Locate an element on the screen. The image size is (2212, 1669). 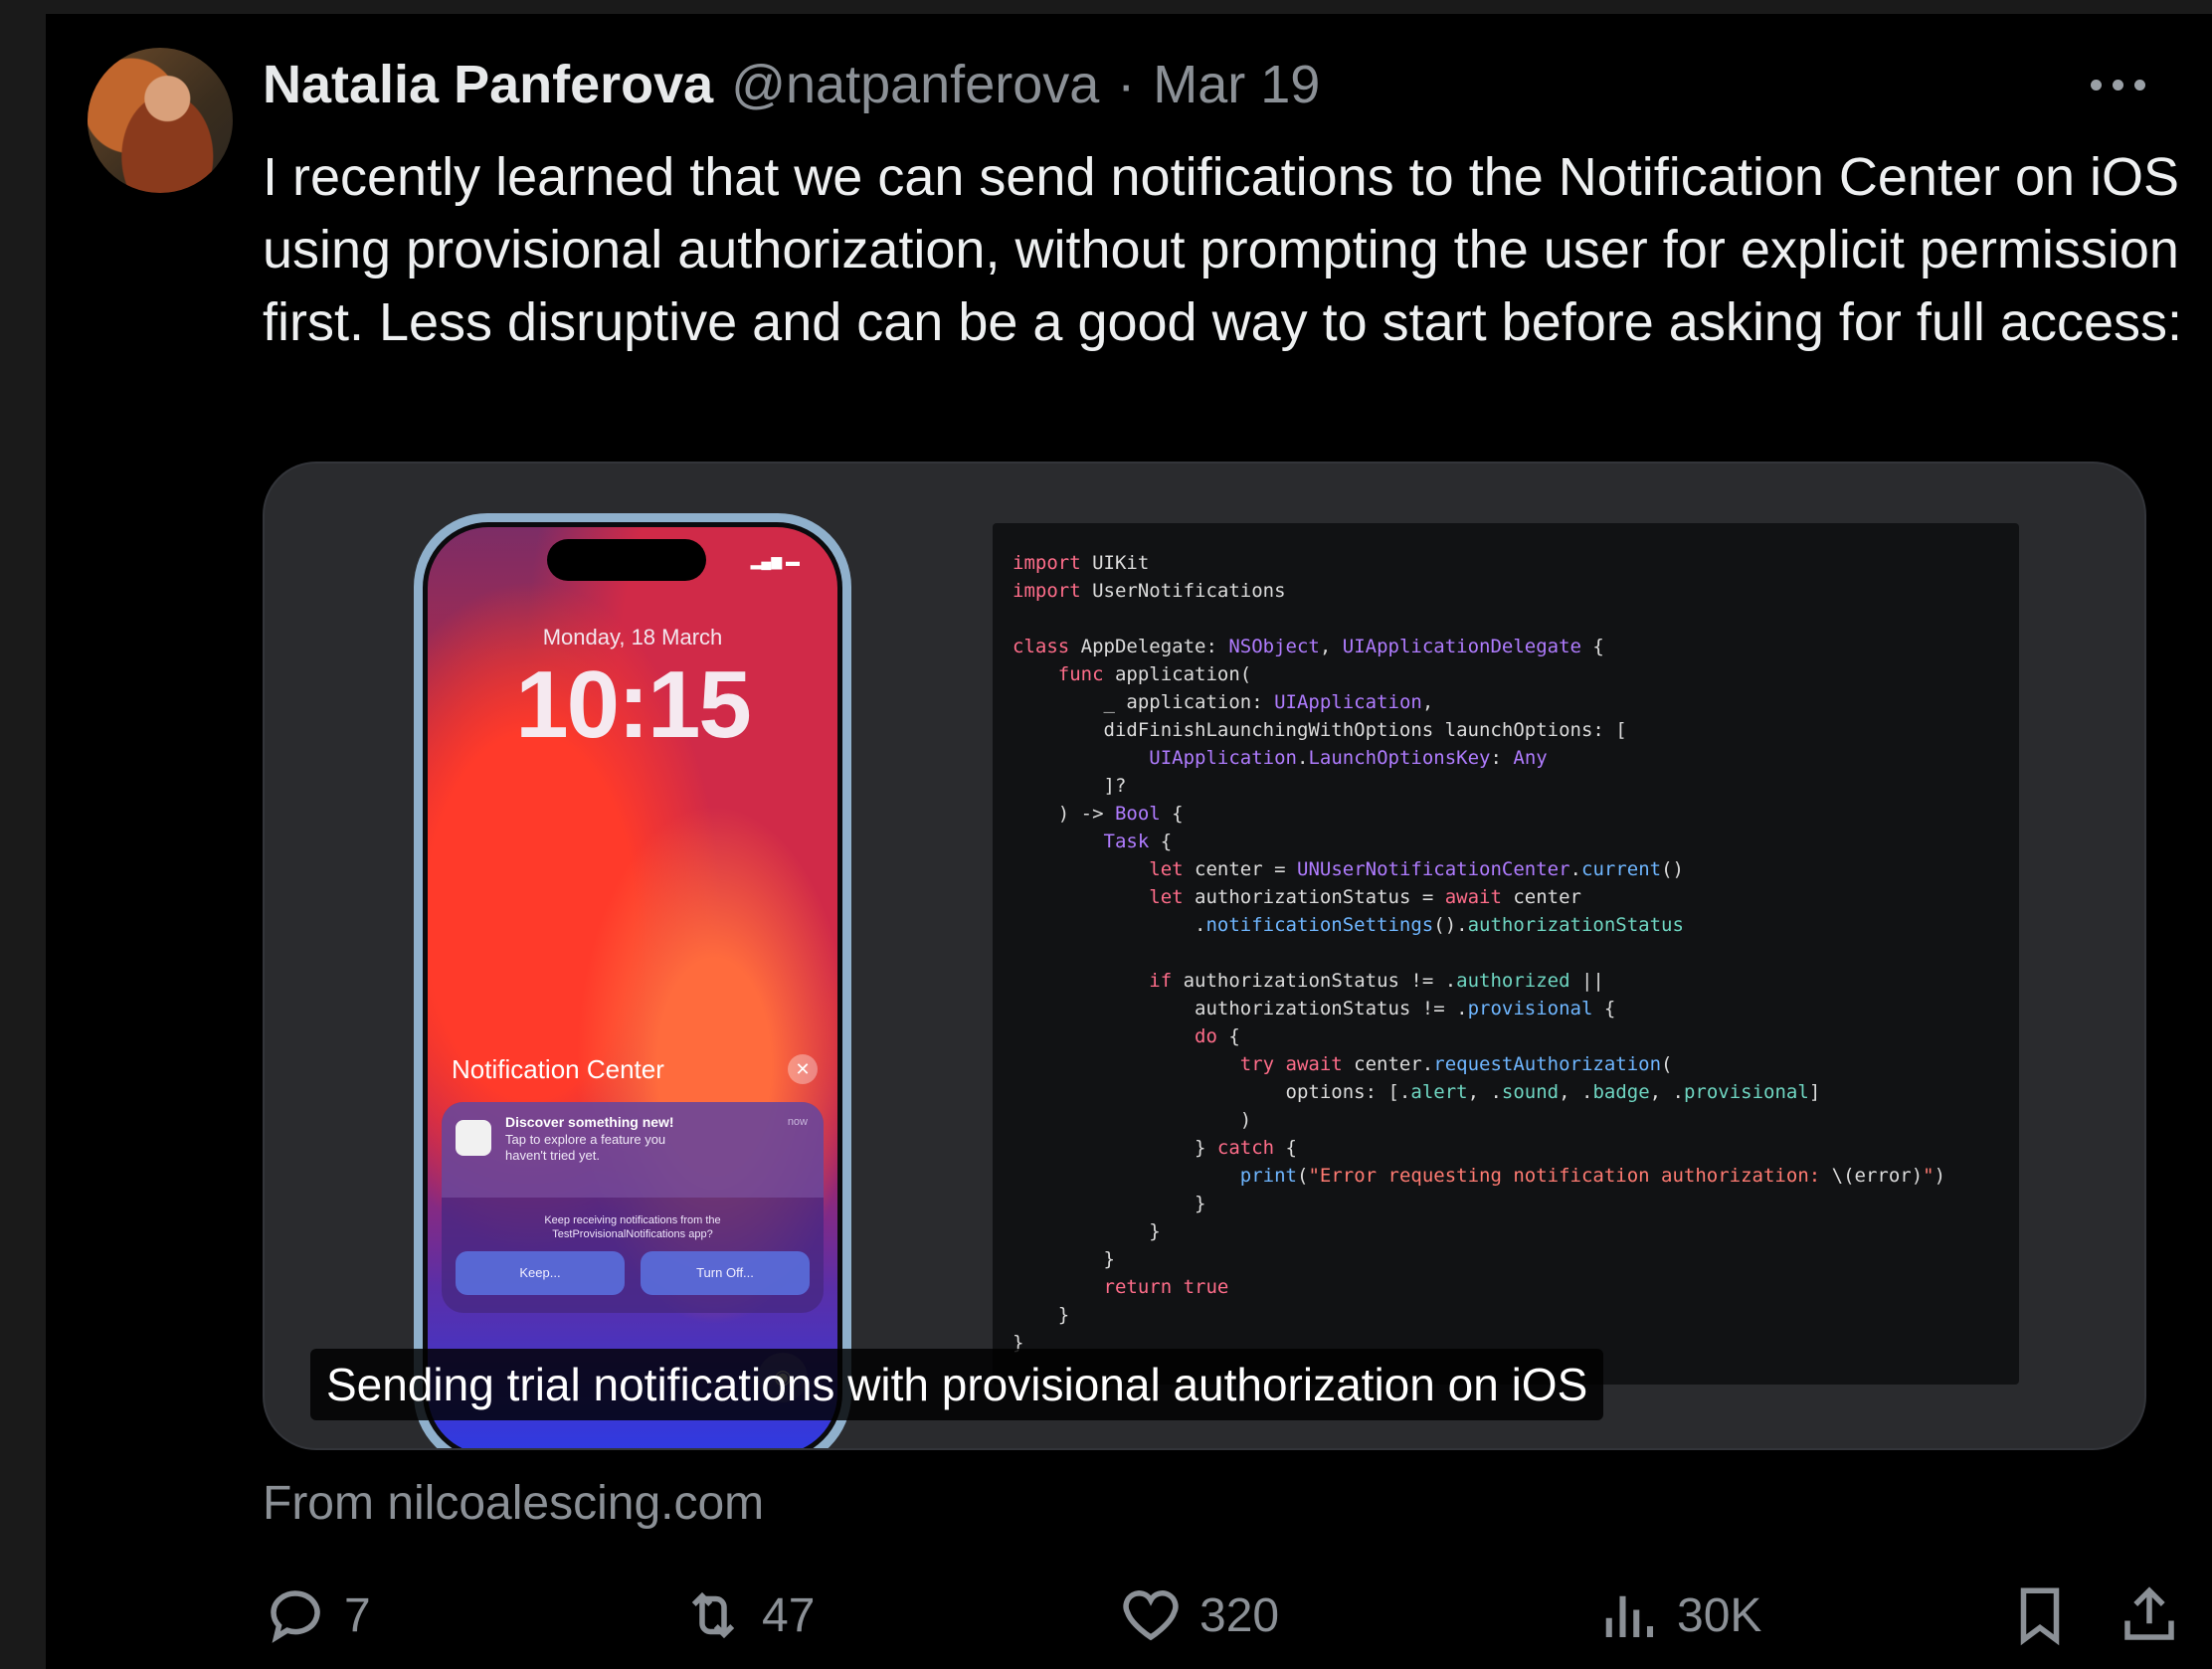
share-icon is located at coordinates (2149, 1613).